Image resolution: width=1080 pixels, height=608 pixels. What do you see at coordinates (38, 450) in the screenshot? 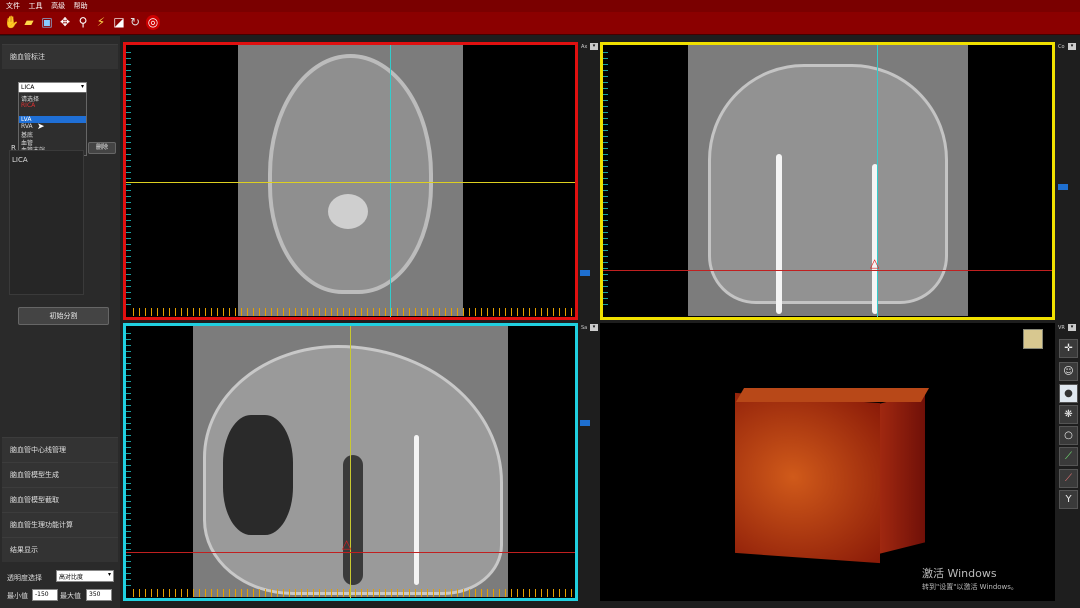
I see `panel-label: 脑血管中心线管理` at bounding box center [38, 450].